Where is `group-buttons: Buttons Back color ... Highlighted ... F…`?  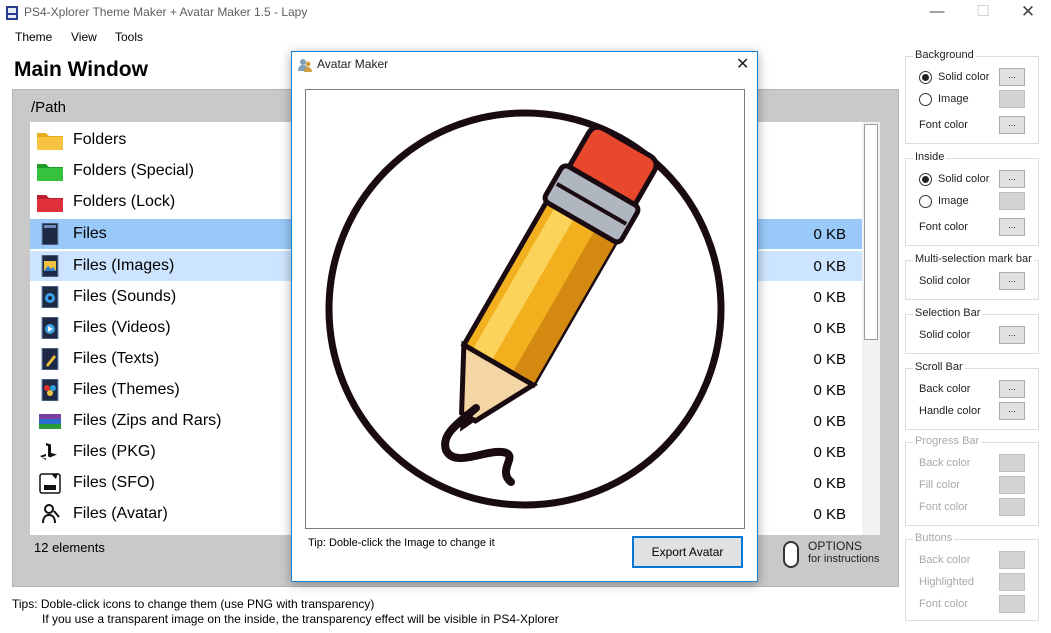
group-buttons: Buttons Back color ... Highlighted ... F… is located at coordinates (972, 576).